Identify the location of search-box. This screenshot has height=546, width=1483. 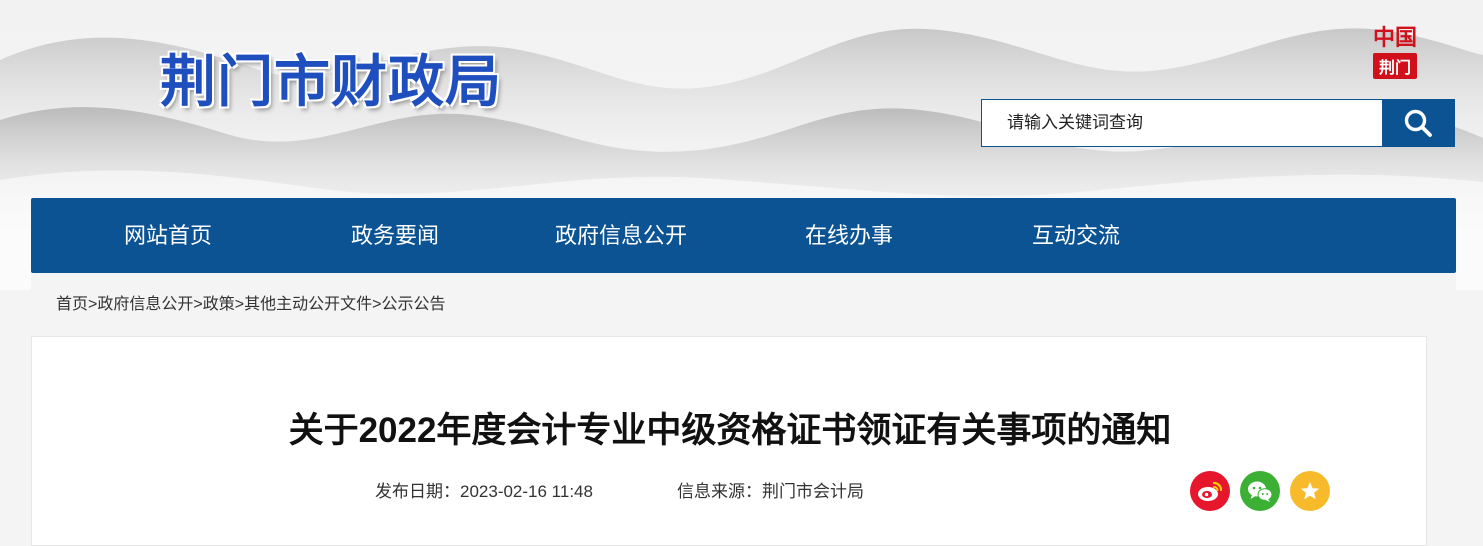
(1218, 123).